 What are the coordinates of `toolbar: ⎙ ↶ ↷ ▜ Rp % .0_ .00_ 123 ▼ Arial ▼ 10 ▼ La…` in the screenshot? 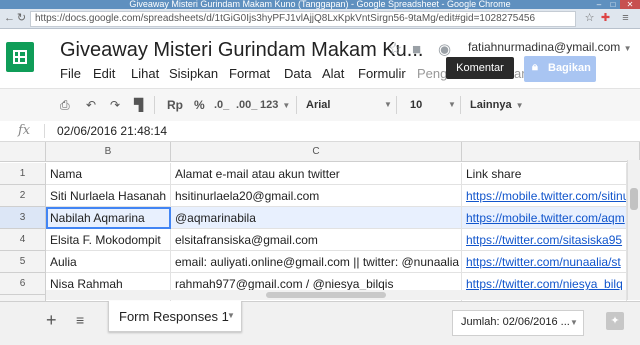 It's located at (320, 105).